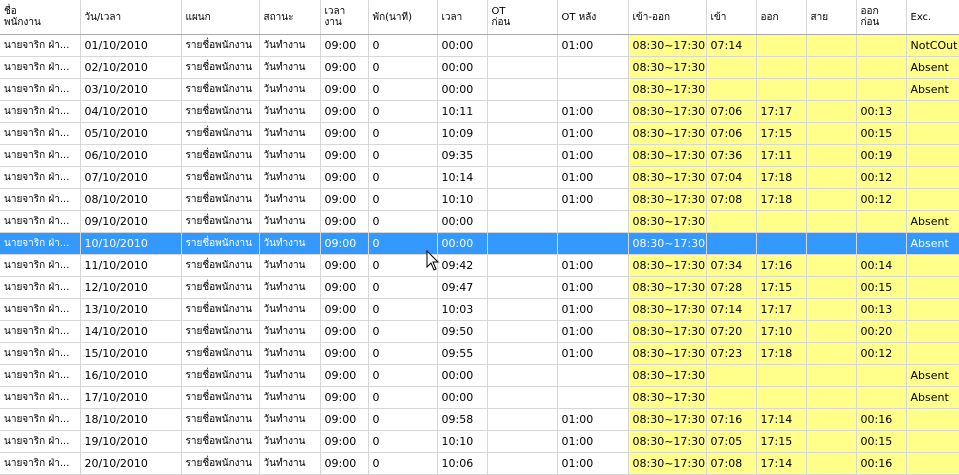 Image resolution: width=959 pixels, height=475 pixels. I want to click on cell-date: 19/10/2010, so click(131, 441).